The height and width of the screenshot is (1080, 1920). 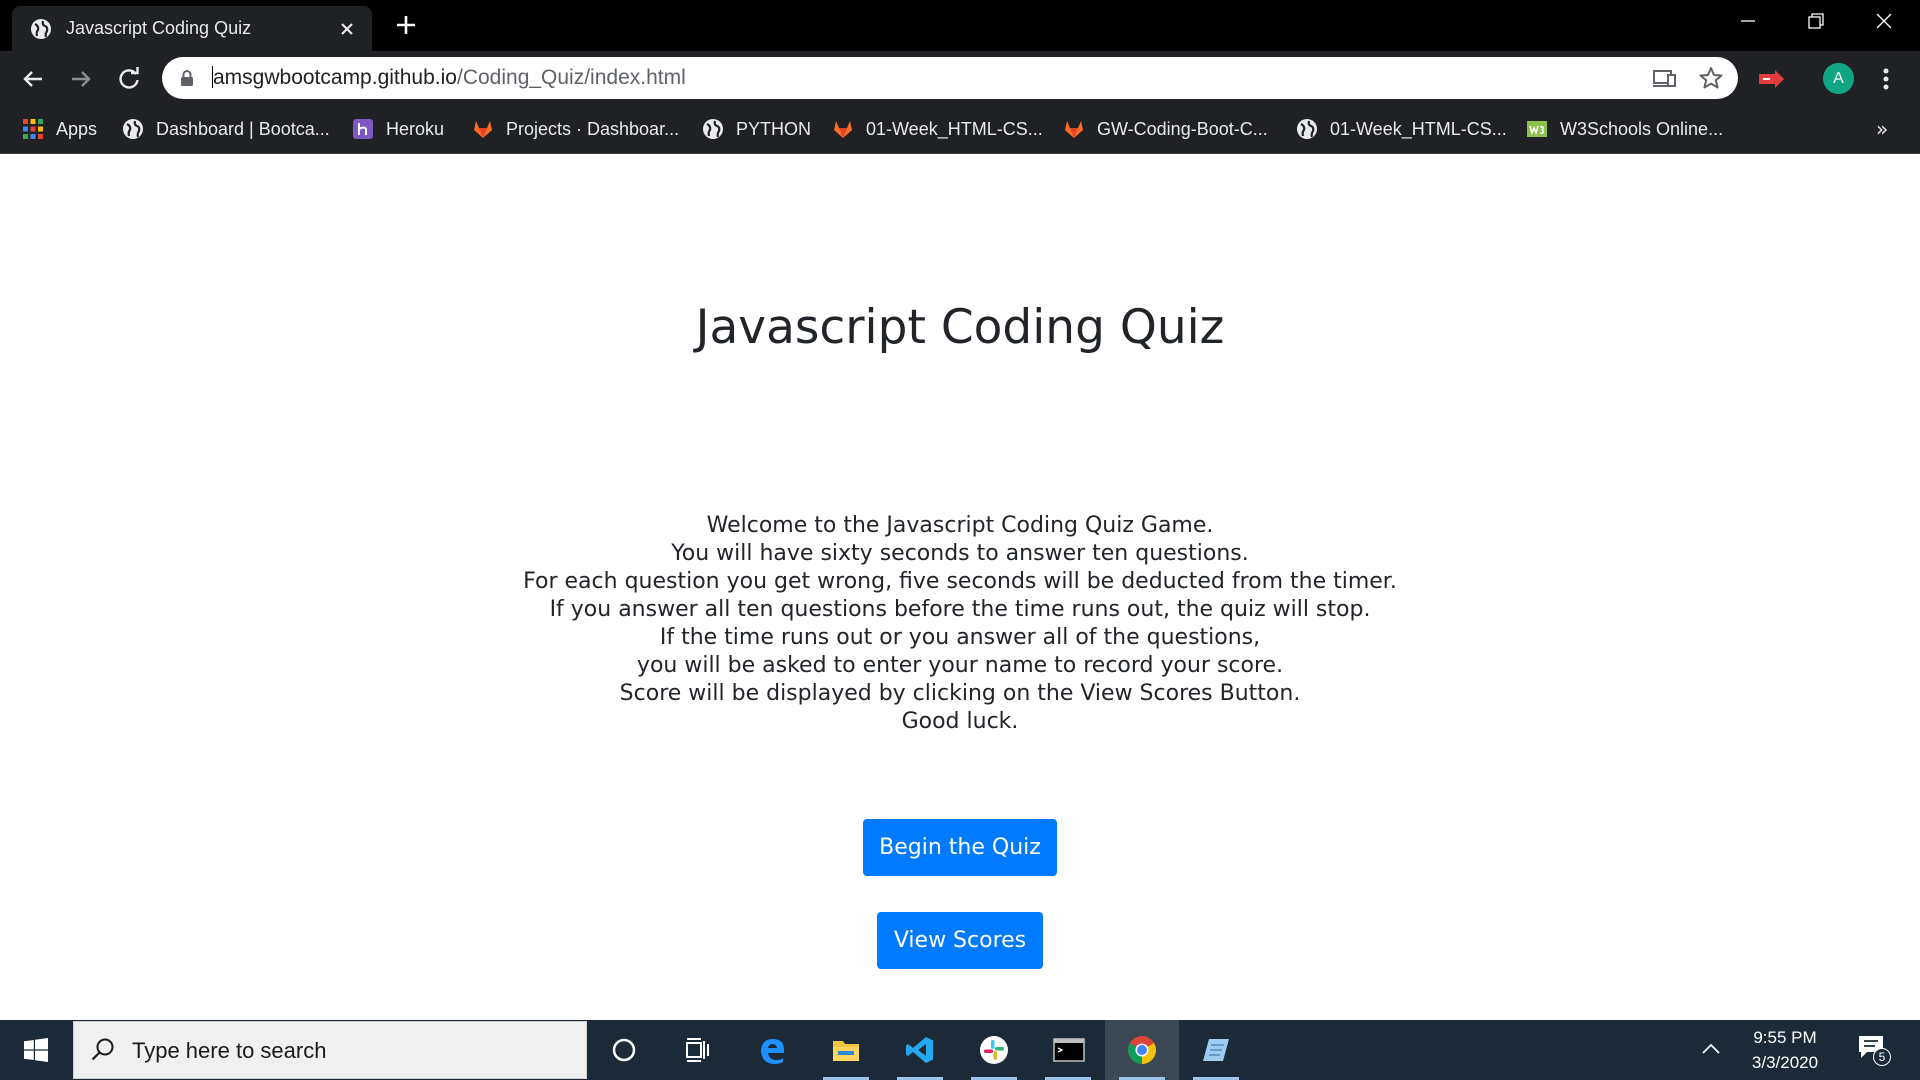 I want to click on bookmark-python: PYTHON, so click(x=756, y=129).